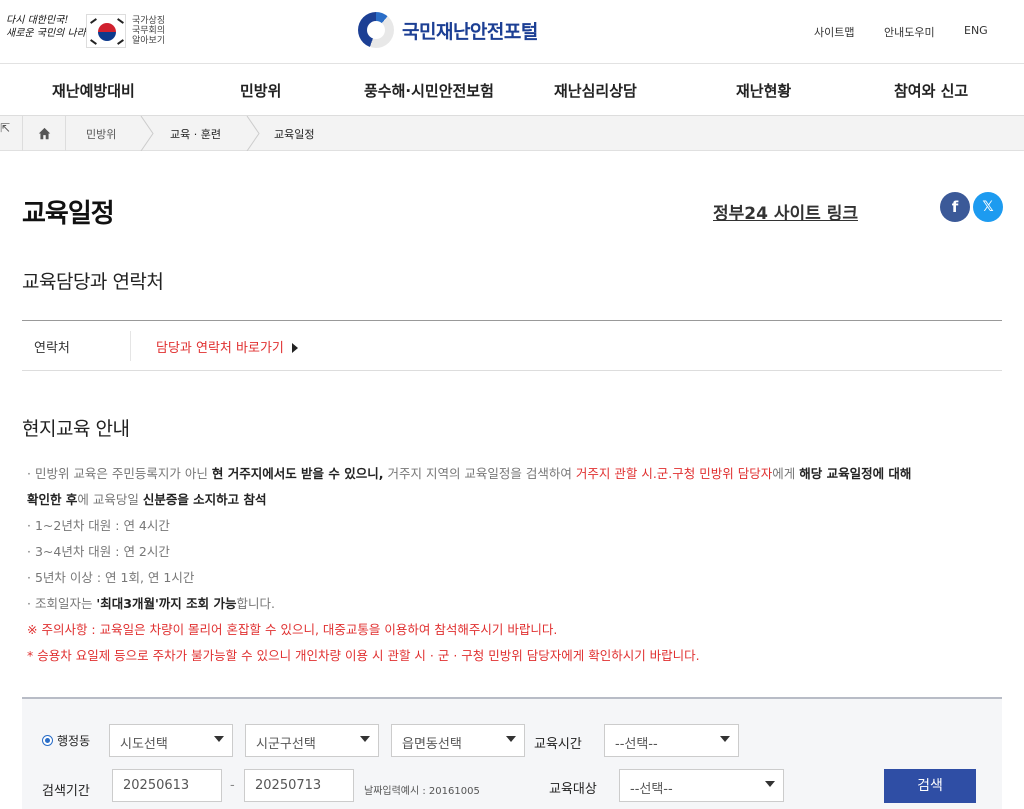 Image resolution: width=1024 pixels, height=809 pixels. Describe the element at coordinates (144, 744) in the screenshot. I see `sido-select-value: 시도선택` at that location.